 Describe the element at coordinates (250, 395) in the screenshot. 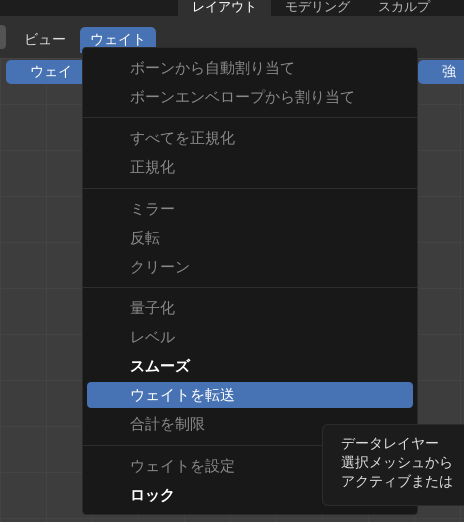

I see `menu-item: ウェイトを転送` at that location.